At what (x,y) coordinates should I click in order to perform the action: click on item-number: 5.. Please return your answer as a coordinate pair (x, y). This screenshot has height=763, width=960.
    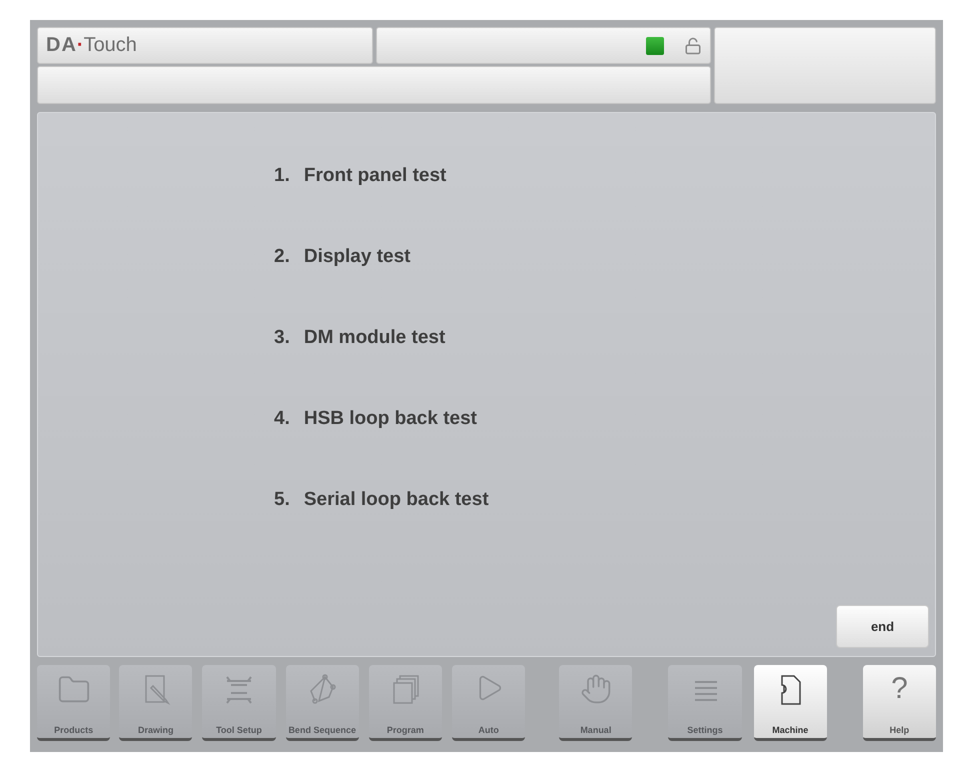
    Looking at the image, I should click on (282, 500).